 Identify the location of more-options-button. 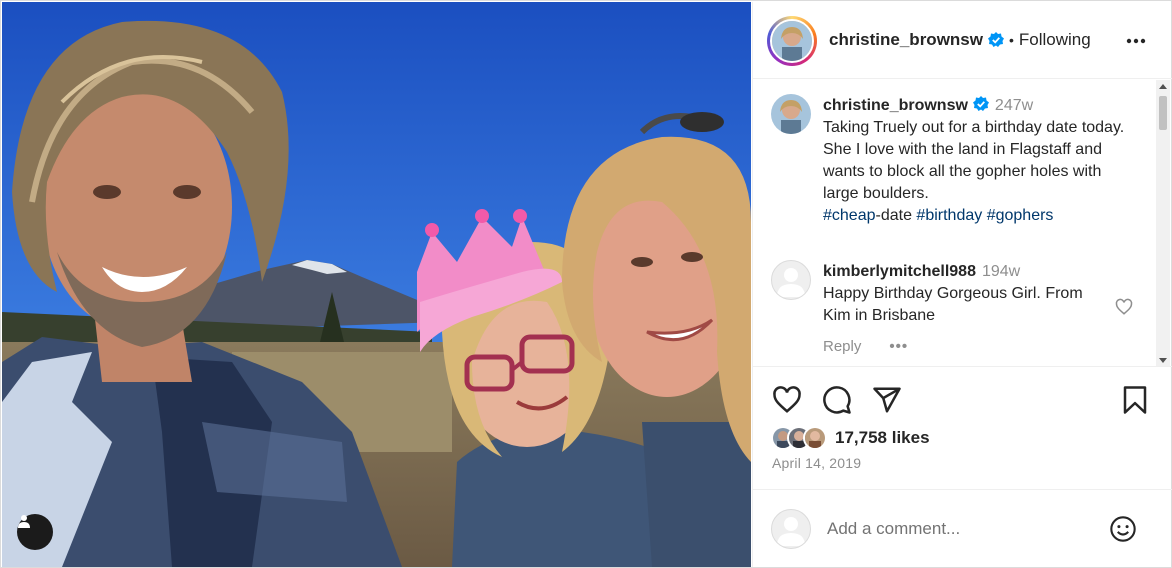
(1136, 41).